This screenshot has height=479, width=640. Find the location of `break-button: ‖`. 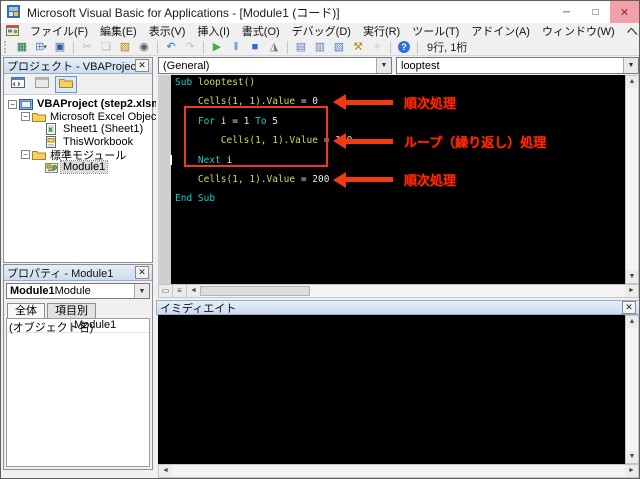

break-button: ‖ is located at coordinates (236, 47).